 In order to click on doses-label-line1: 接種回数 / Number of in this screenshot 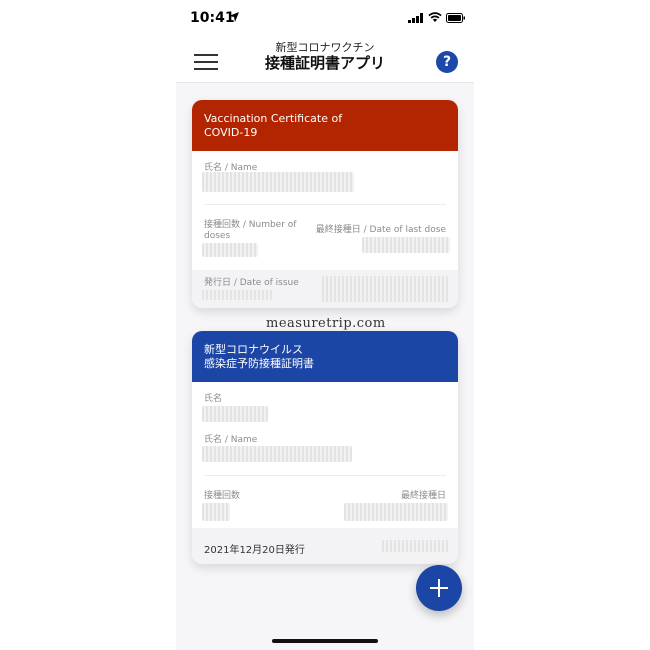, I will do `click(250, 225)`.